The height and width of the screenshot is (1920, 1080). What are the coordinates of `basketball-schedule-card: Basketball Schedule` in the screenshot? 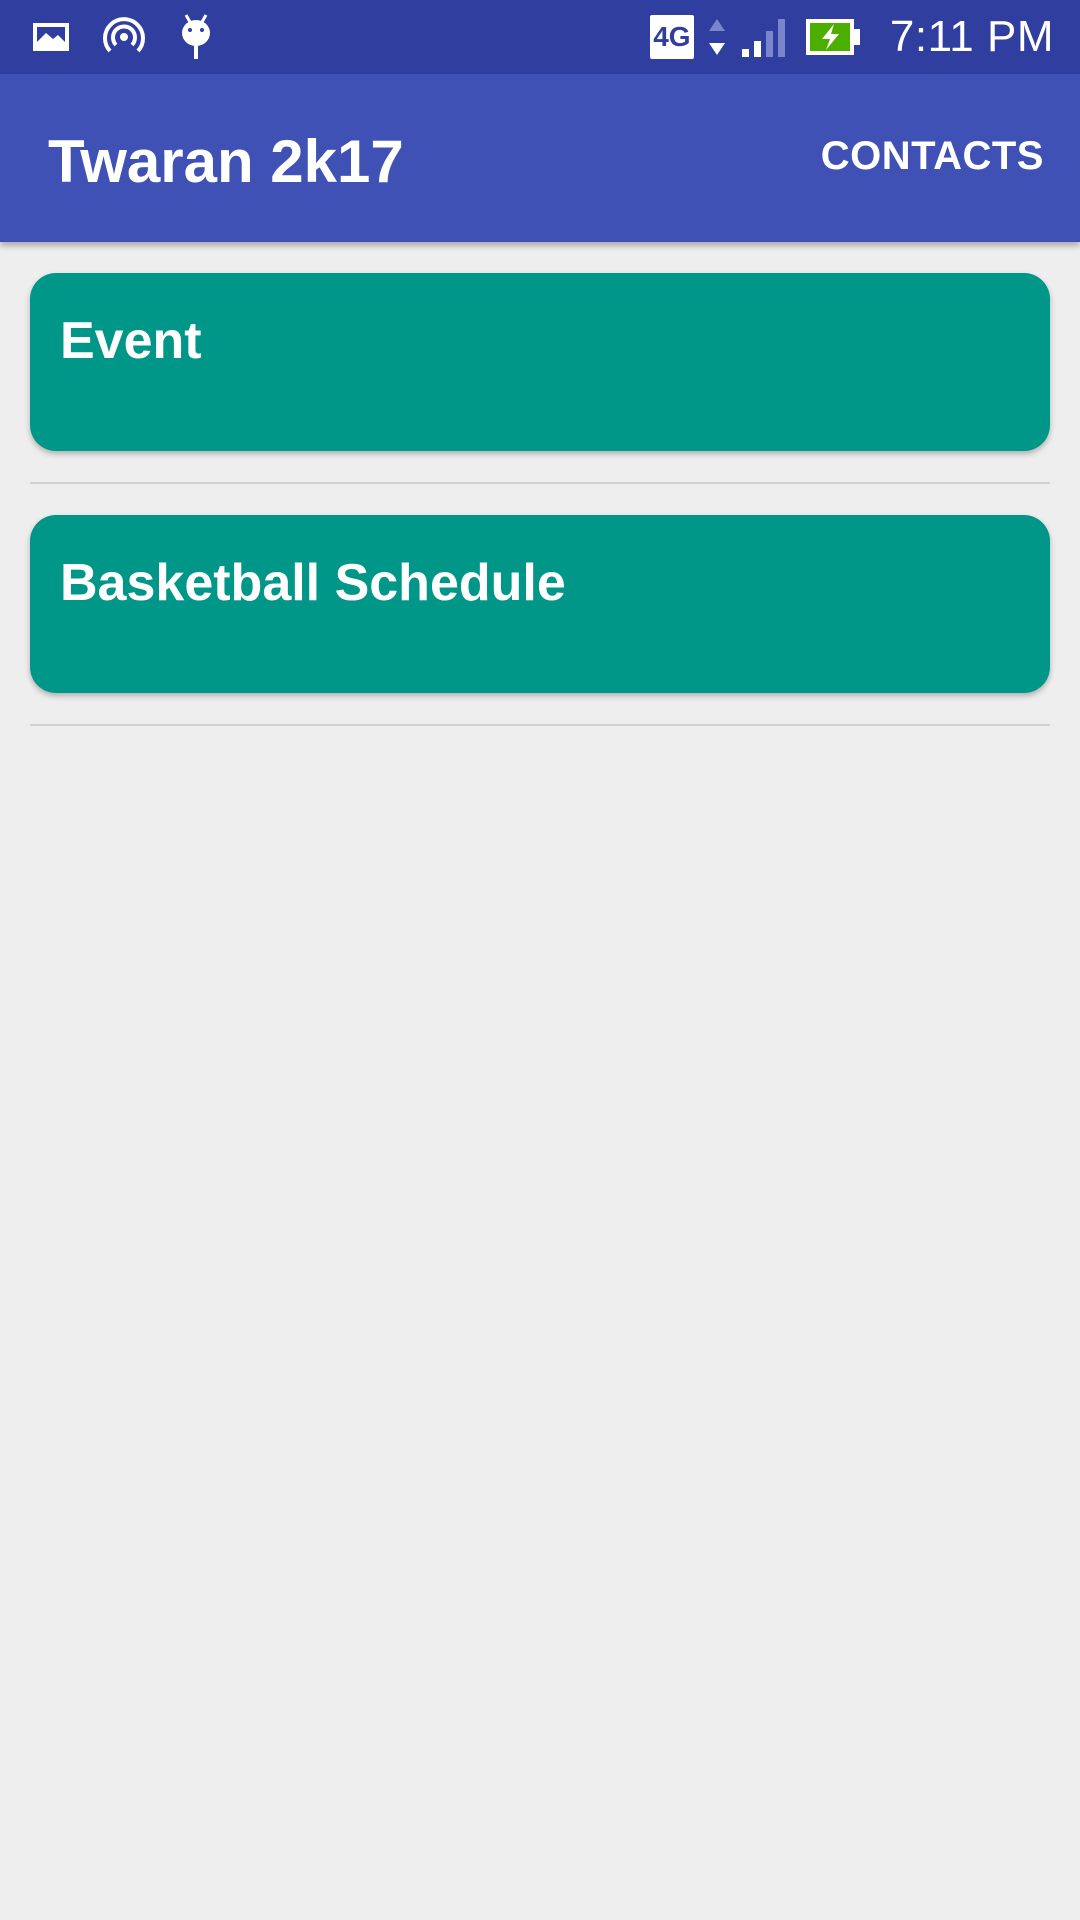 It's located at (540, 604).